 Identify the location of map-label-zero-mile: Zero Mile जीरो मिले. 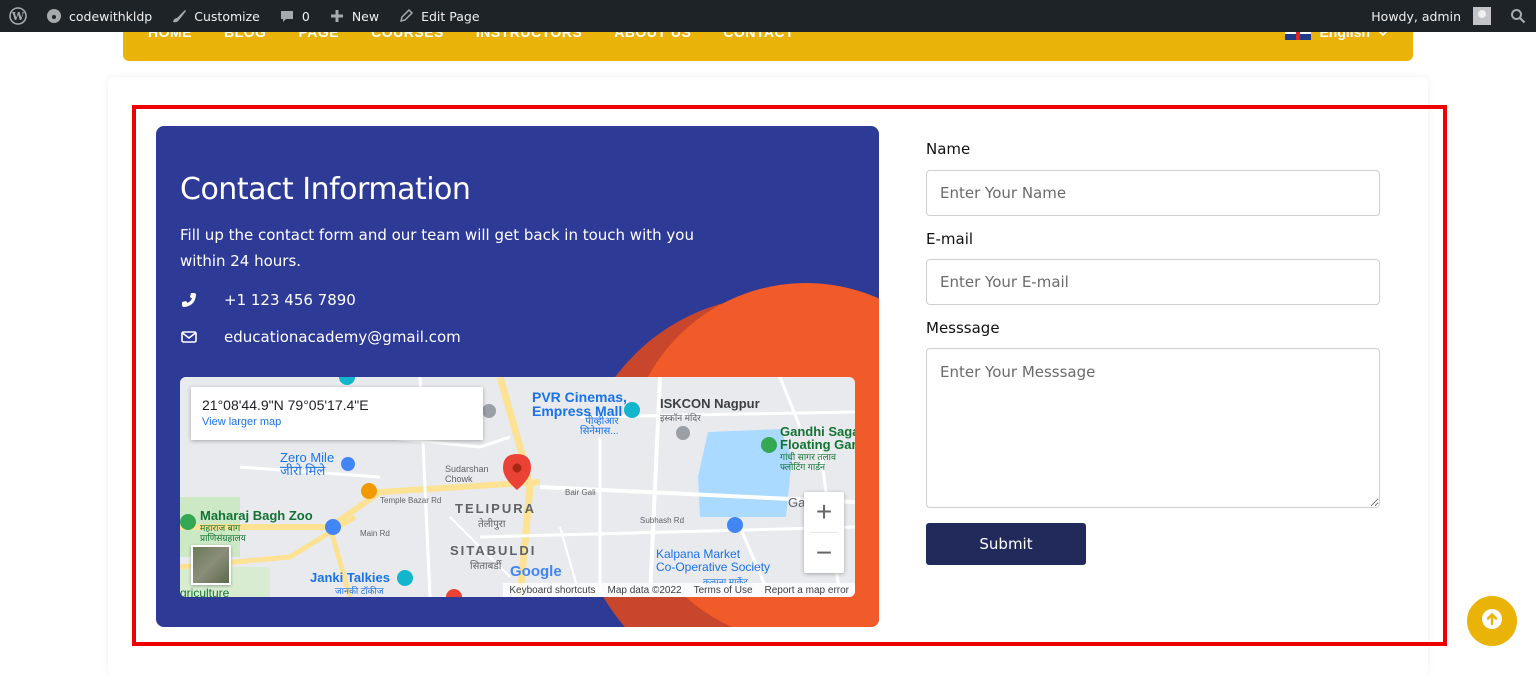
(307, 464).